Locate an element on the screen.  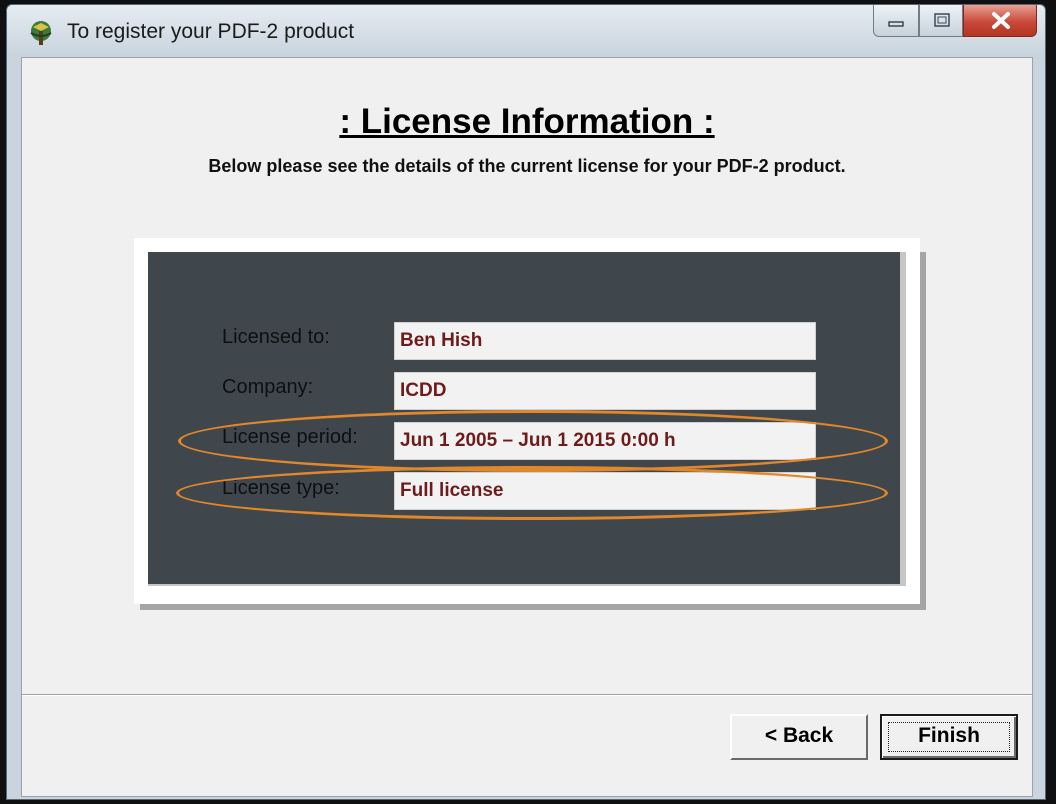
back-button: < Back is located at coordinates (799, 737).